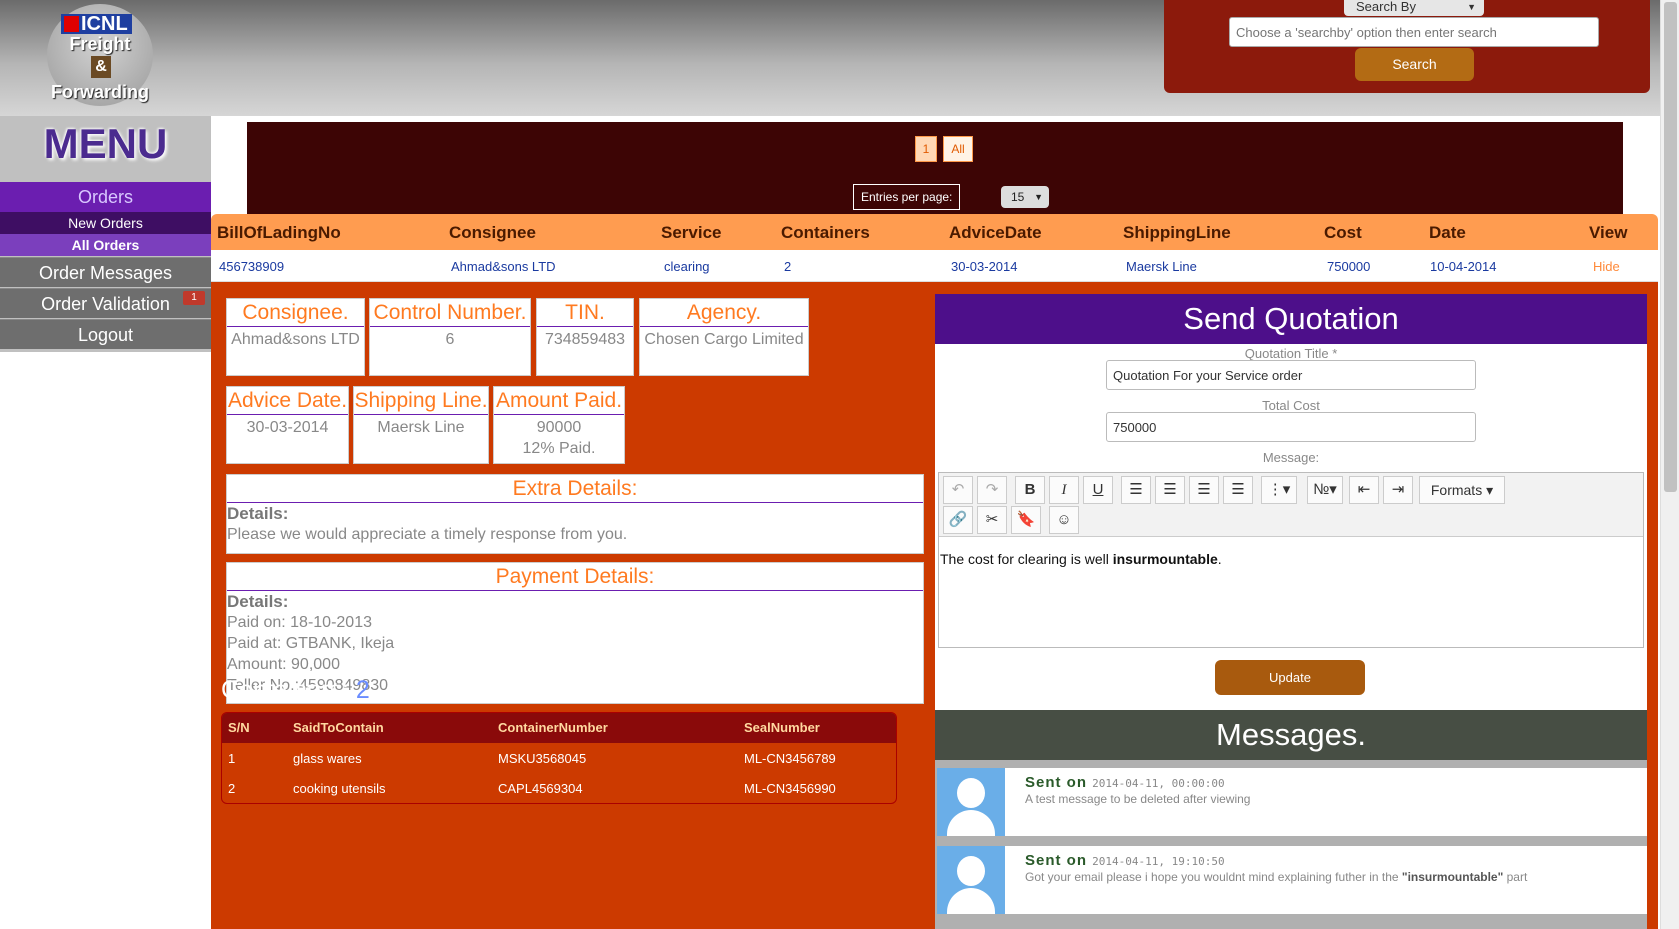 This screenshot has width=1679, height=929. Describe the element at coordinates (958, 490) in the screenshot. I see `undo-icon: ↶` at that location.